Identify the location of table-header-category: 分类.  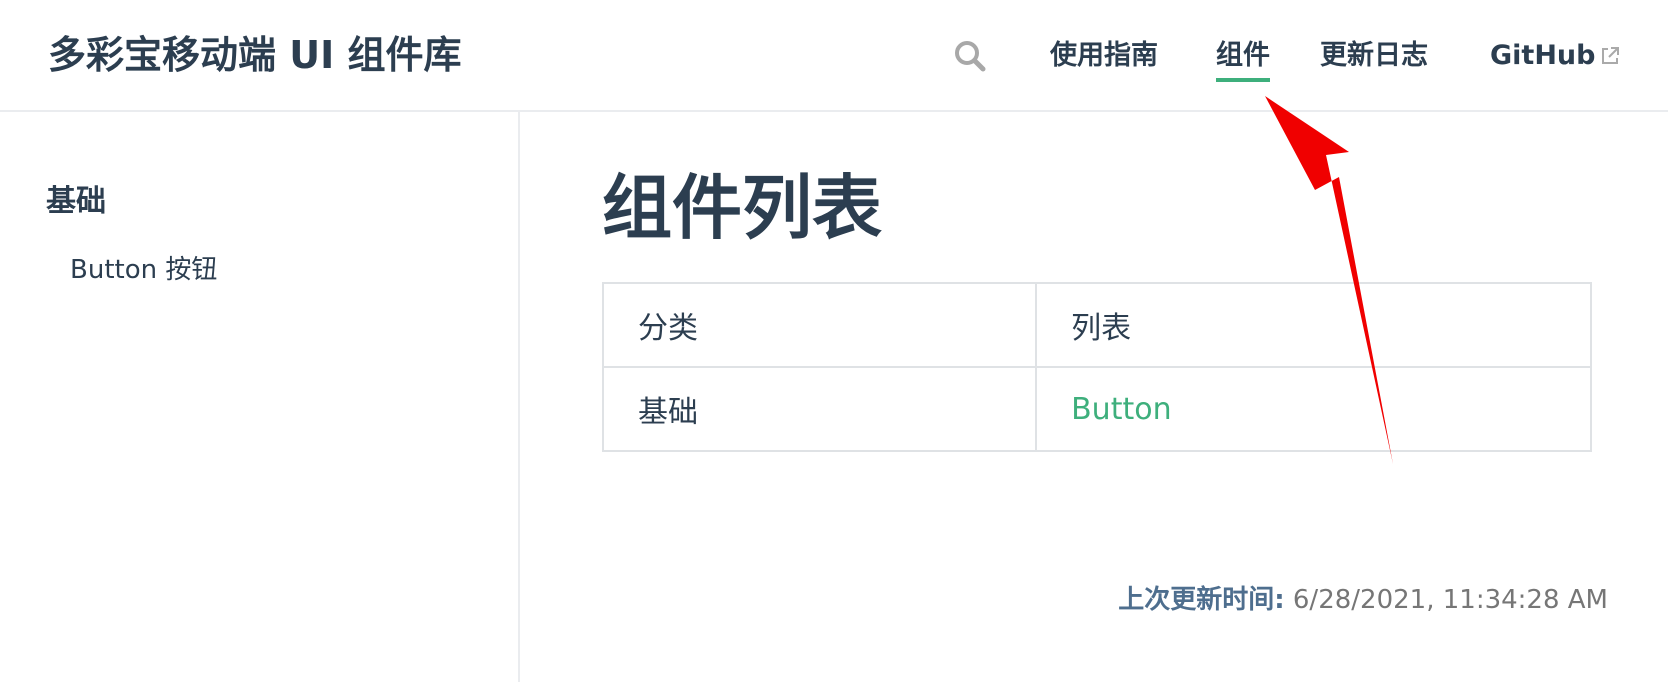
(819, 325).